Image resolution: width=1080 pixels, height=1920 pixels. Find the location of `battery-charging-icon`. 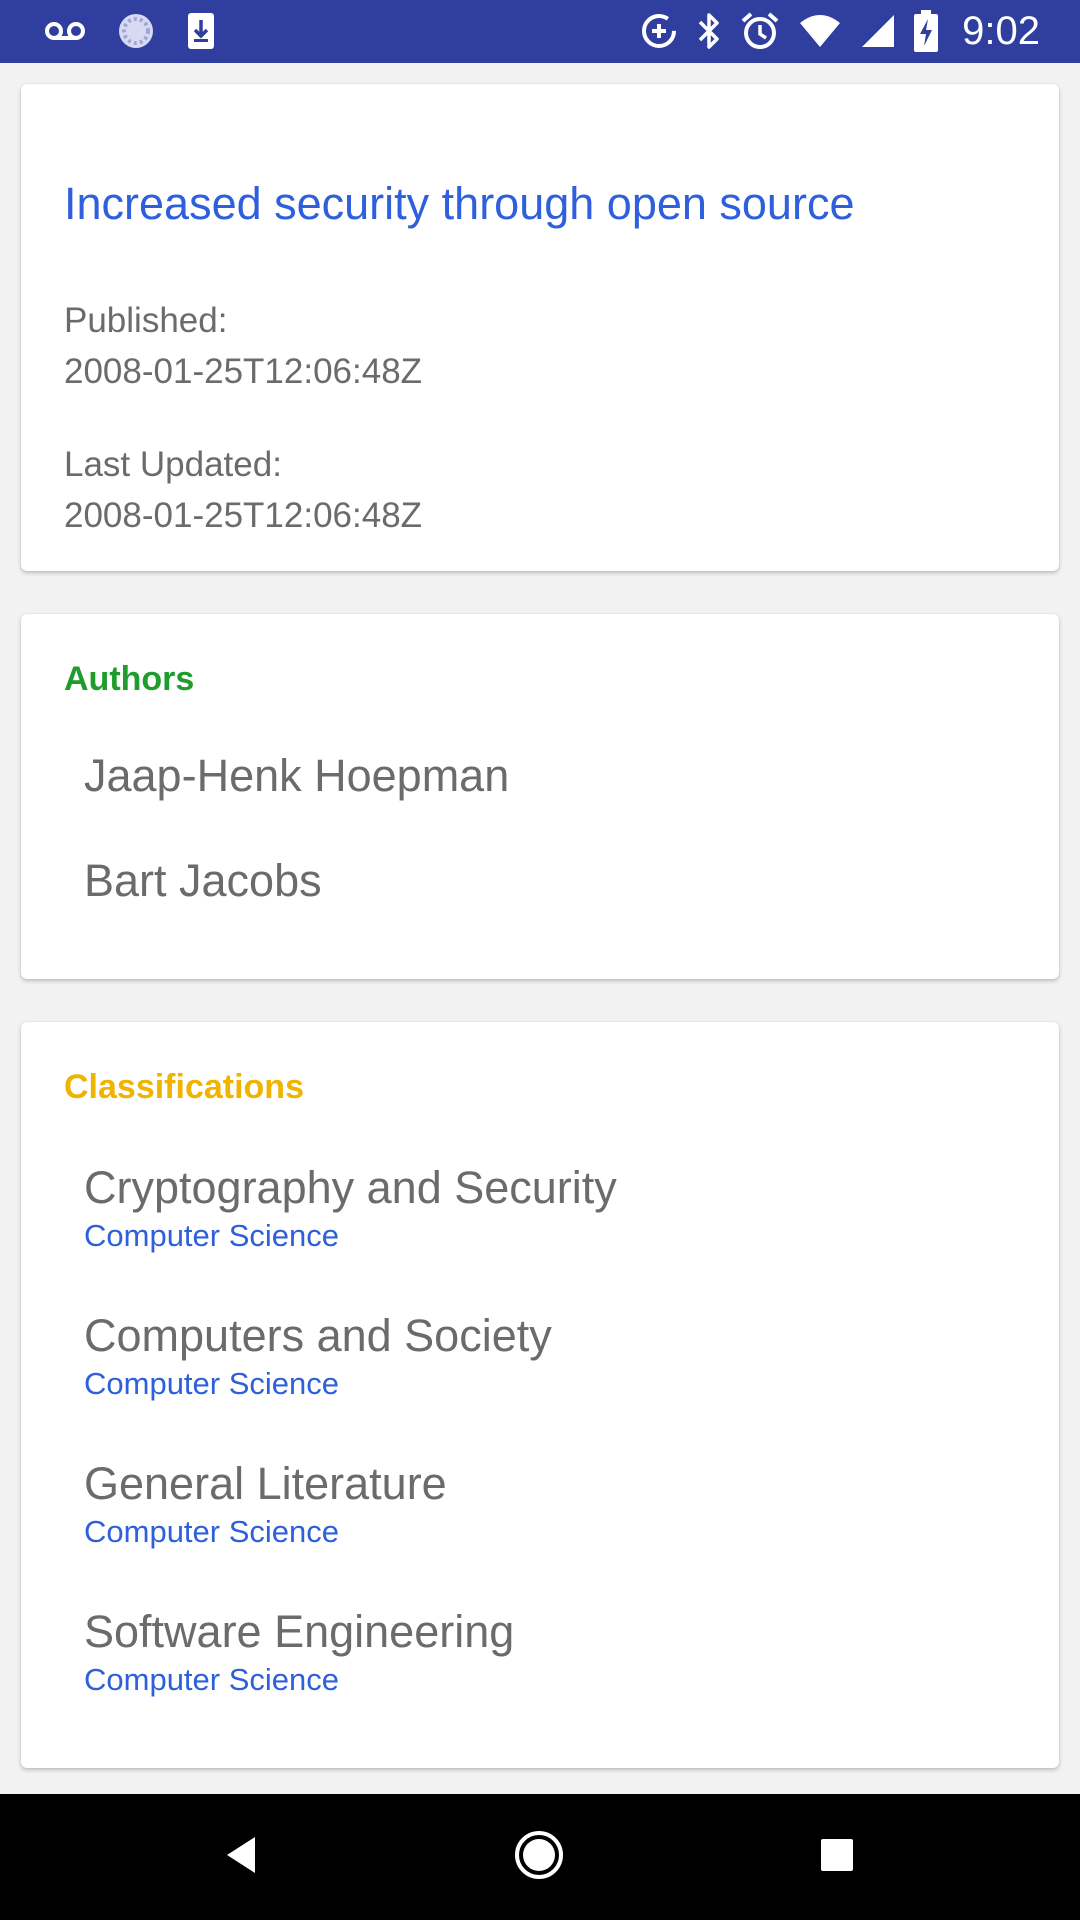

battery-charging-icon is located at coordinates (926, 31).